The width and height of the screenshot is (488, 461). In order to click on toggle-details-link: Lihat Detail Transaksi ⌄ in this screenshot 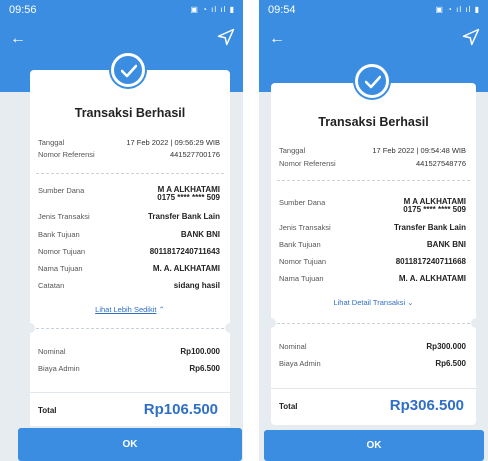, I will do `click(373, 302)`.